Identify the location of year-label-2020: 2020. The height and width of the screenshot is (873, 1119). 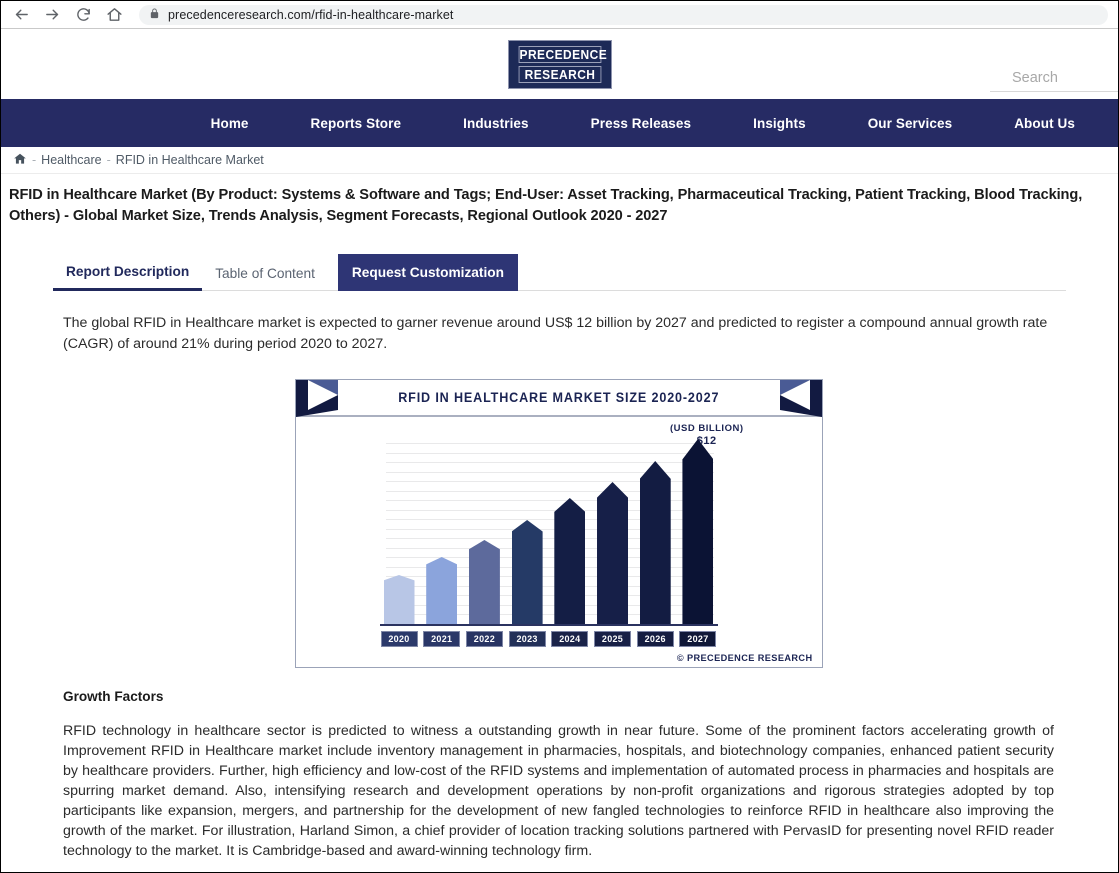
(399, 639).